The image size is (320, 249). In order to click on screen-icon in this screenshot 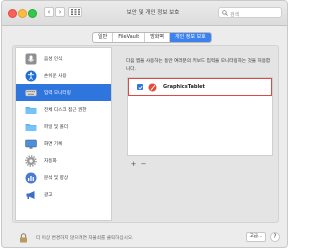, I will do `click(31, 144)`.